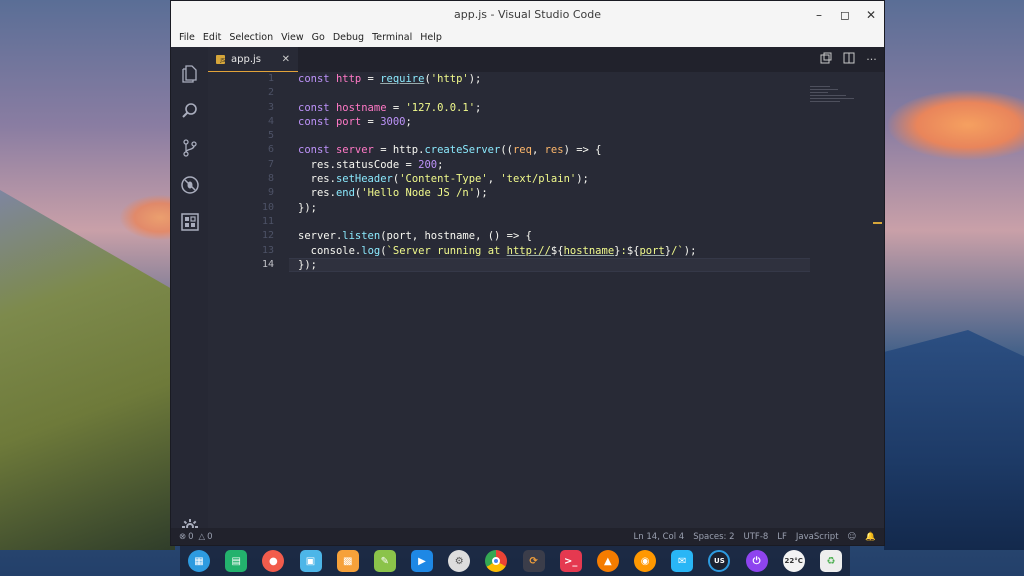  What do you see at coordinates (431, 37) in the screenshot?
I see `menu-help: Help` at bounding box center [431, 37].